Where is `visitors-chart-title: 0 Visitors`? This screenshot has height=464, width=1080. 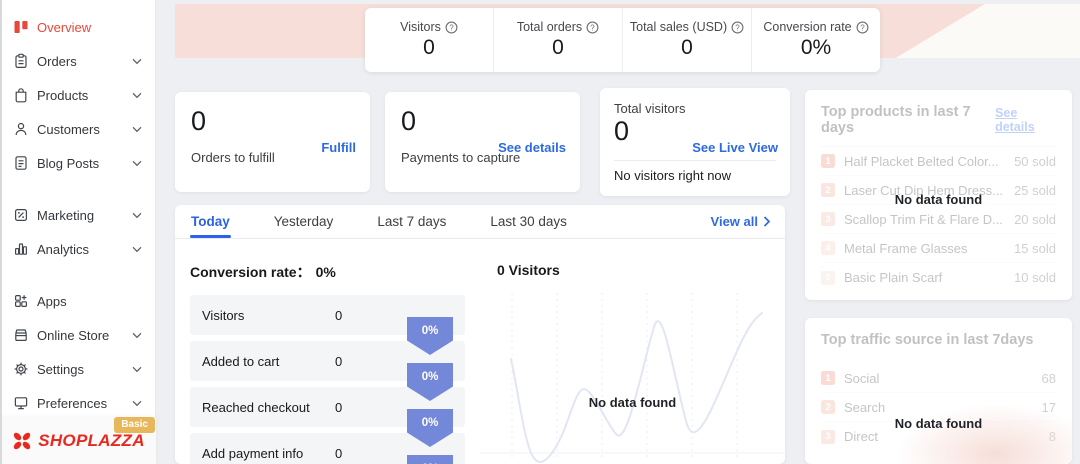 visitors-chart-title: 0 Visitors is located at coordinates (528, 270).